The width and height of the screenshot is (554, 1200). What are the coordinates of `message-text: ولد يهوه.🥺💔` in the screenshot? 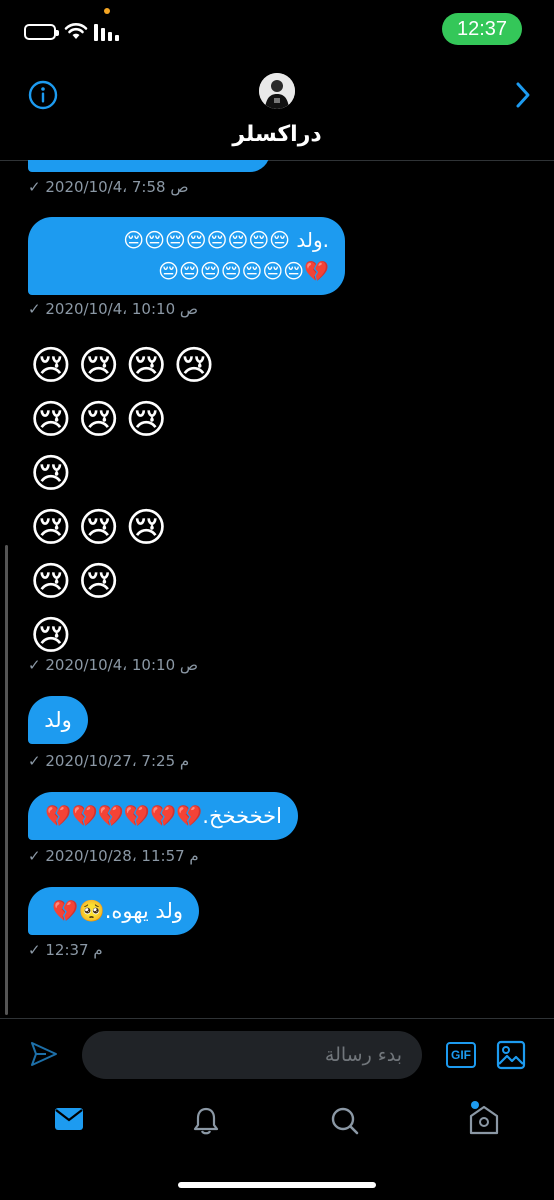 It's located at (117, 911).